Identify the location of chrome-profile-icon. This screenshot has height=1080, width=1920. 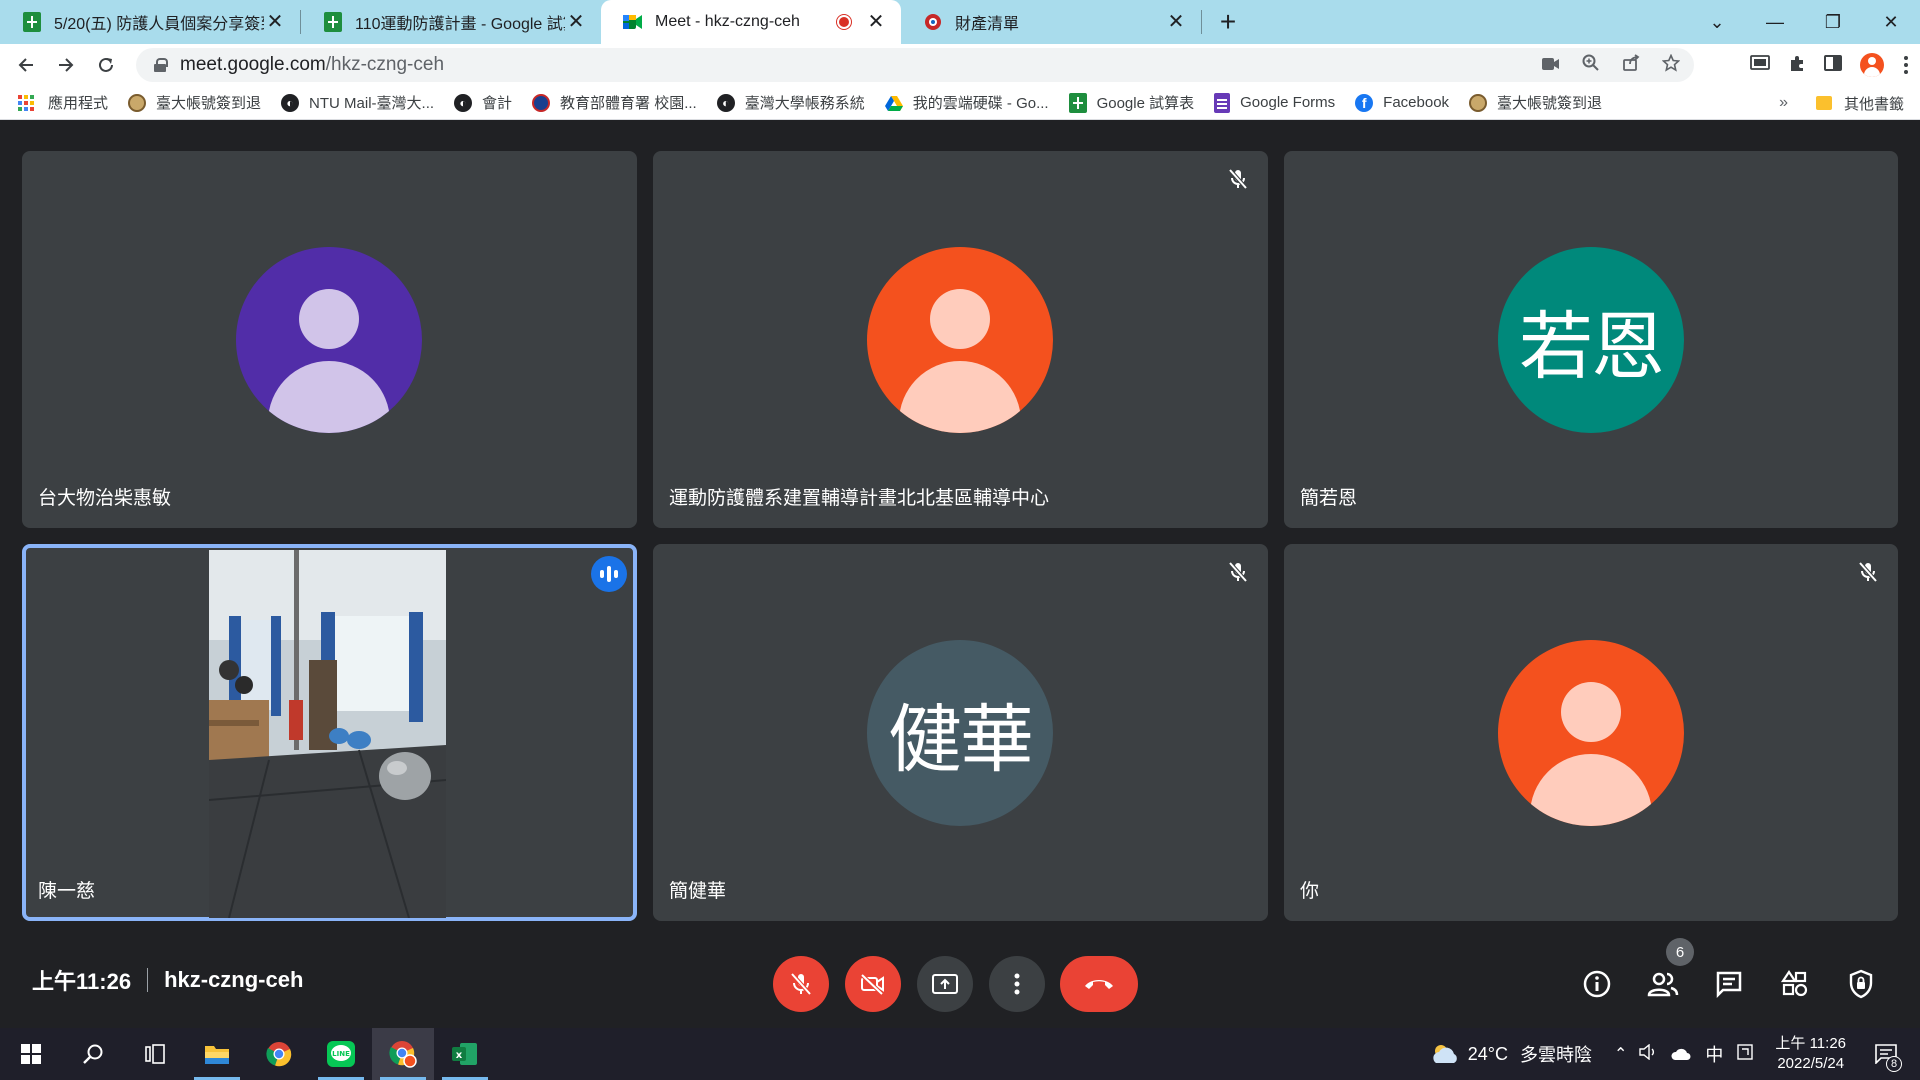
(403, 1054).